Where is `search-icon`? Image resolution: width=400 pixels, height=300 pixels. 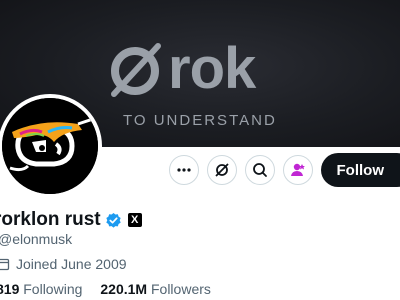 search-icon is located at coordinates (259, 170).